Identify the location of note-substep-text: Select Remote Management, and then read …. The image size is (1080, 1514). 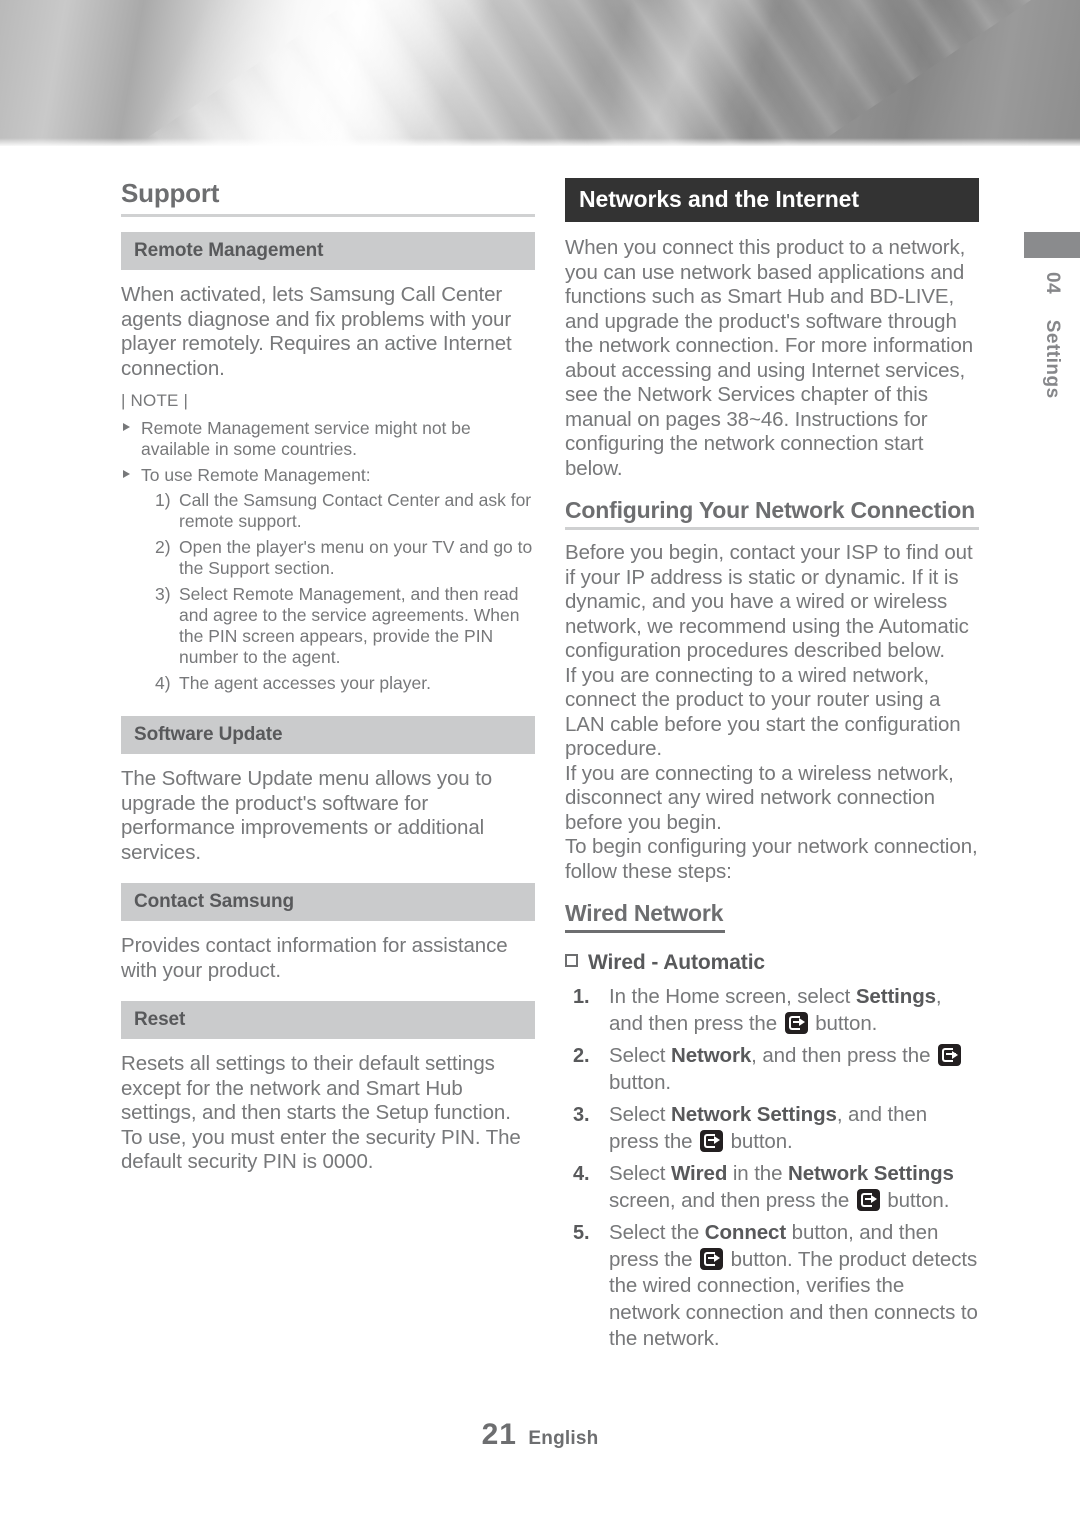
(349, 625).